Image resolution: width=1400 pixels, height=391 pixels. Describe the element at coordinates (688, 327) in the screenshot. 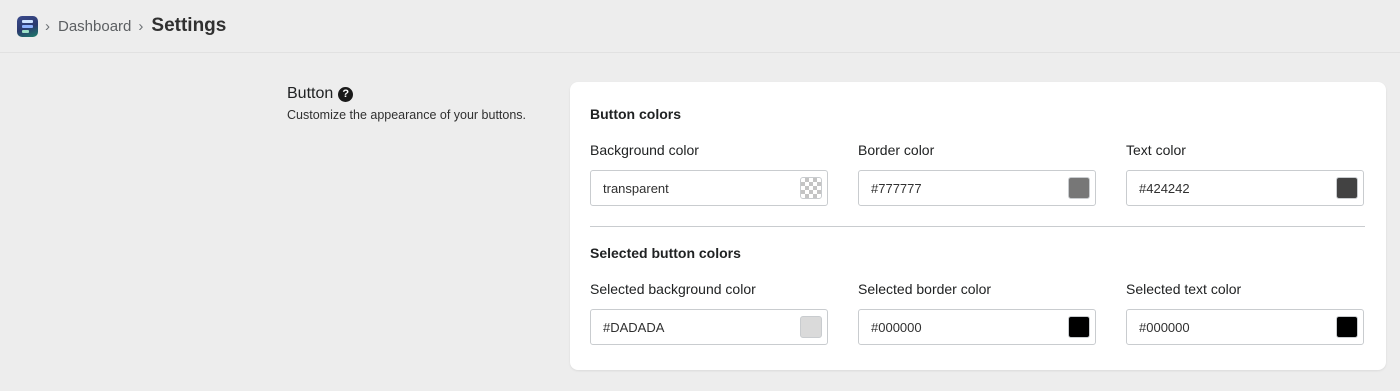

I see `selected-background-color-input` at that location.